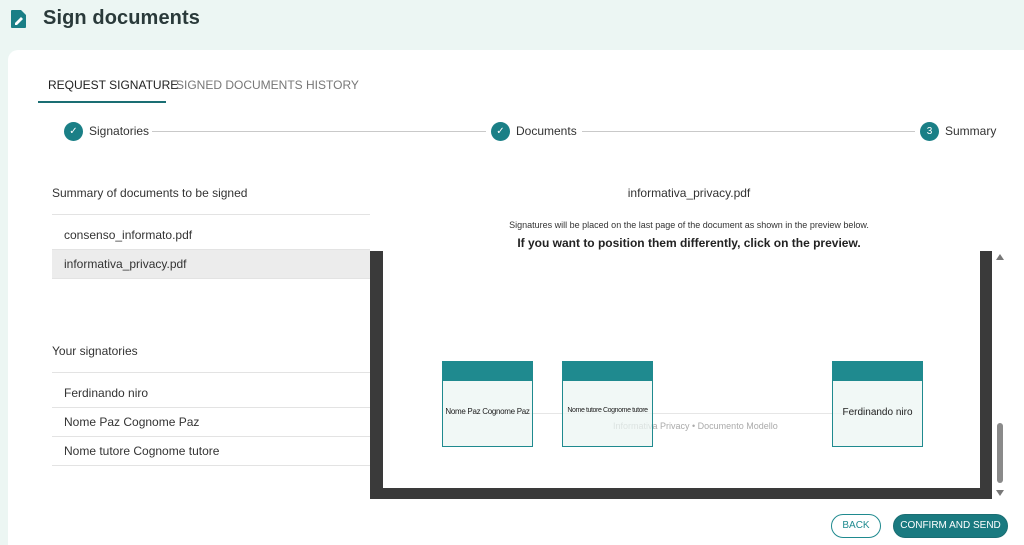  What do you see at coordinates (607, 404) in the screenshot?
I see `signature-box: Nome tutore Cognome tutore` at bounding box center [607, 404].